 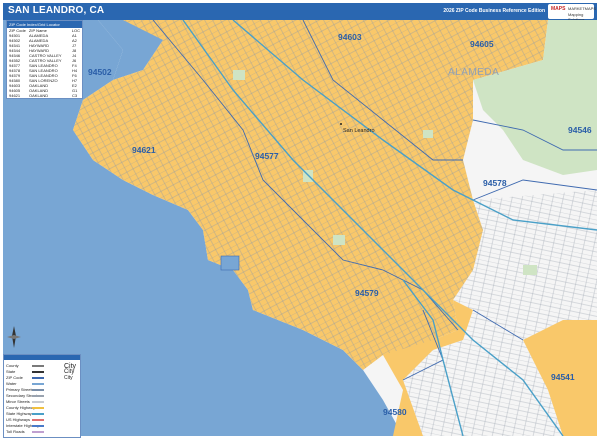 What do you see at coordinates (42, 357) in the screenshot?
I see `map-key-title-bar` at bounding box center [42, 357].